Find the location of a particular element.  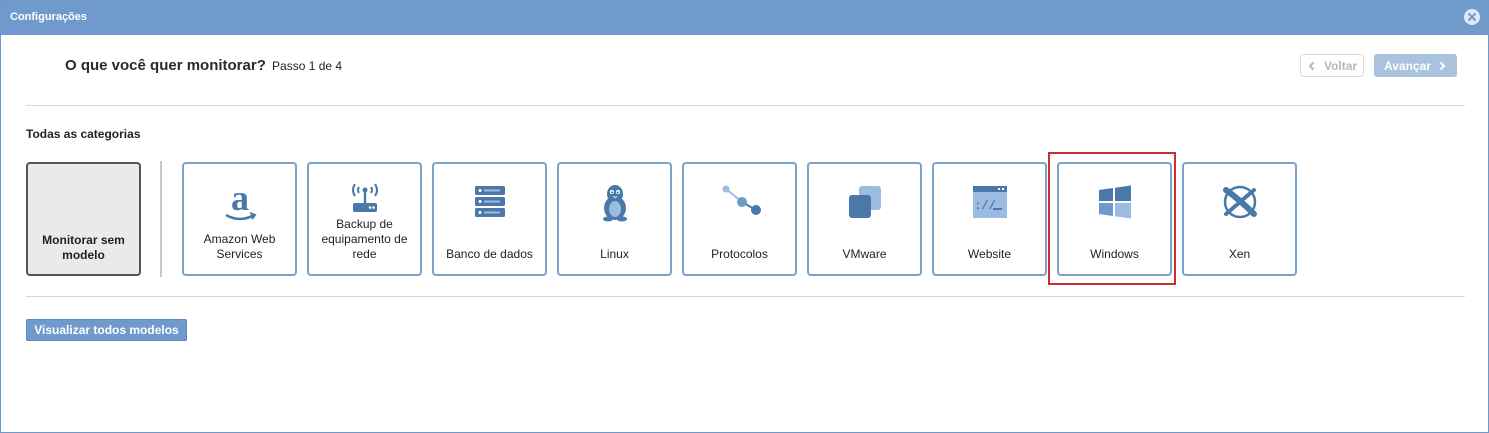

close-icon is located at coordinates (1472, 17).